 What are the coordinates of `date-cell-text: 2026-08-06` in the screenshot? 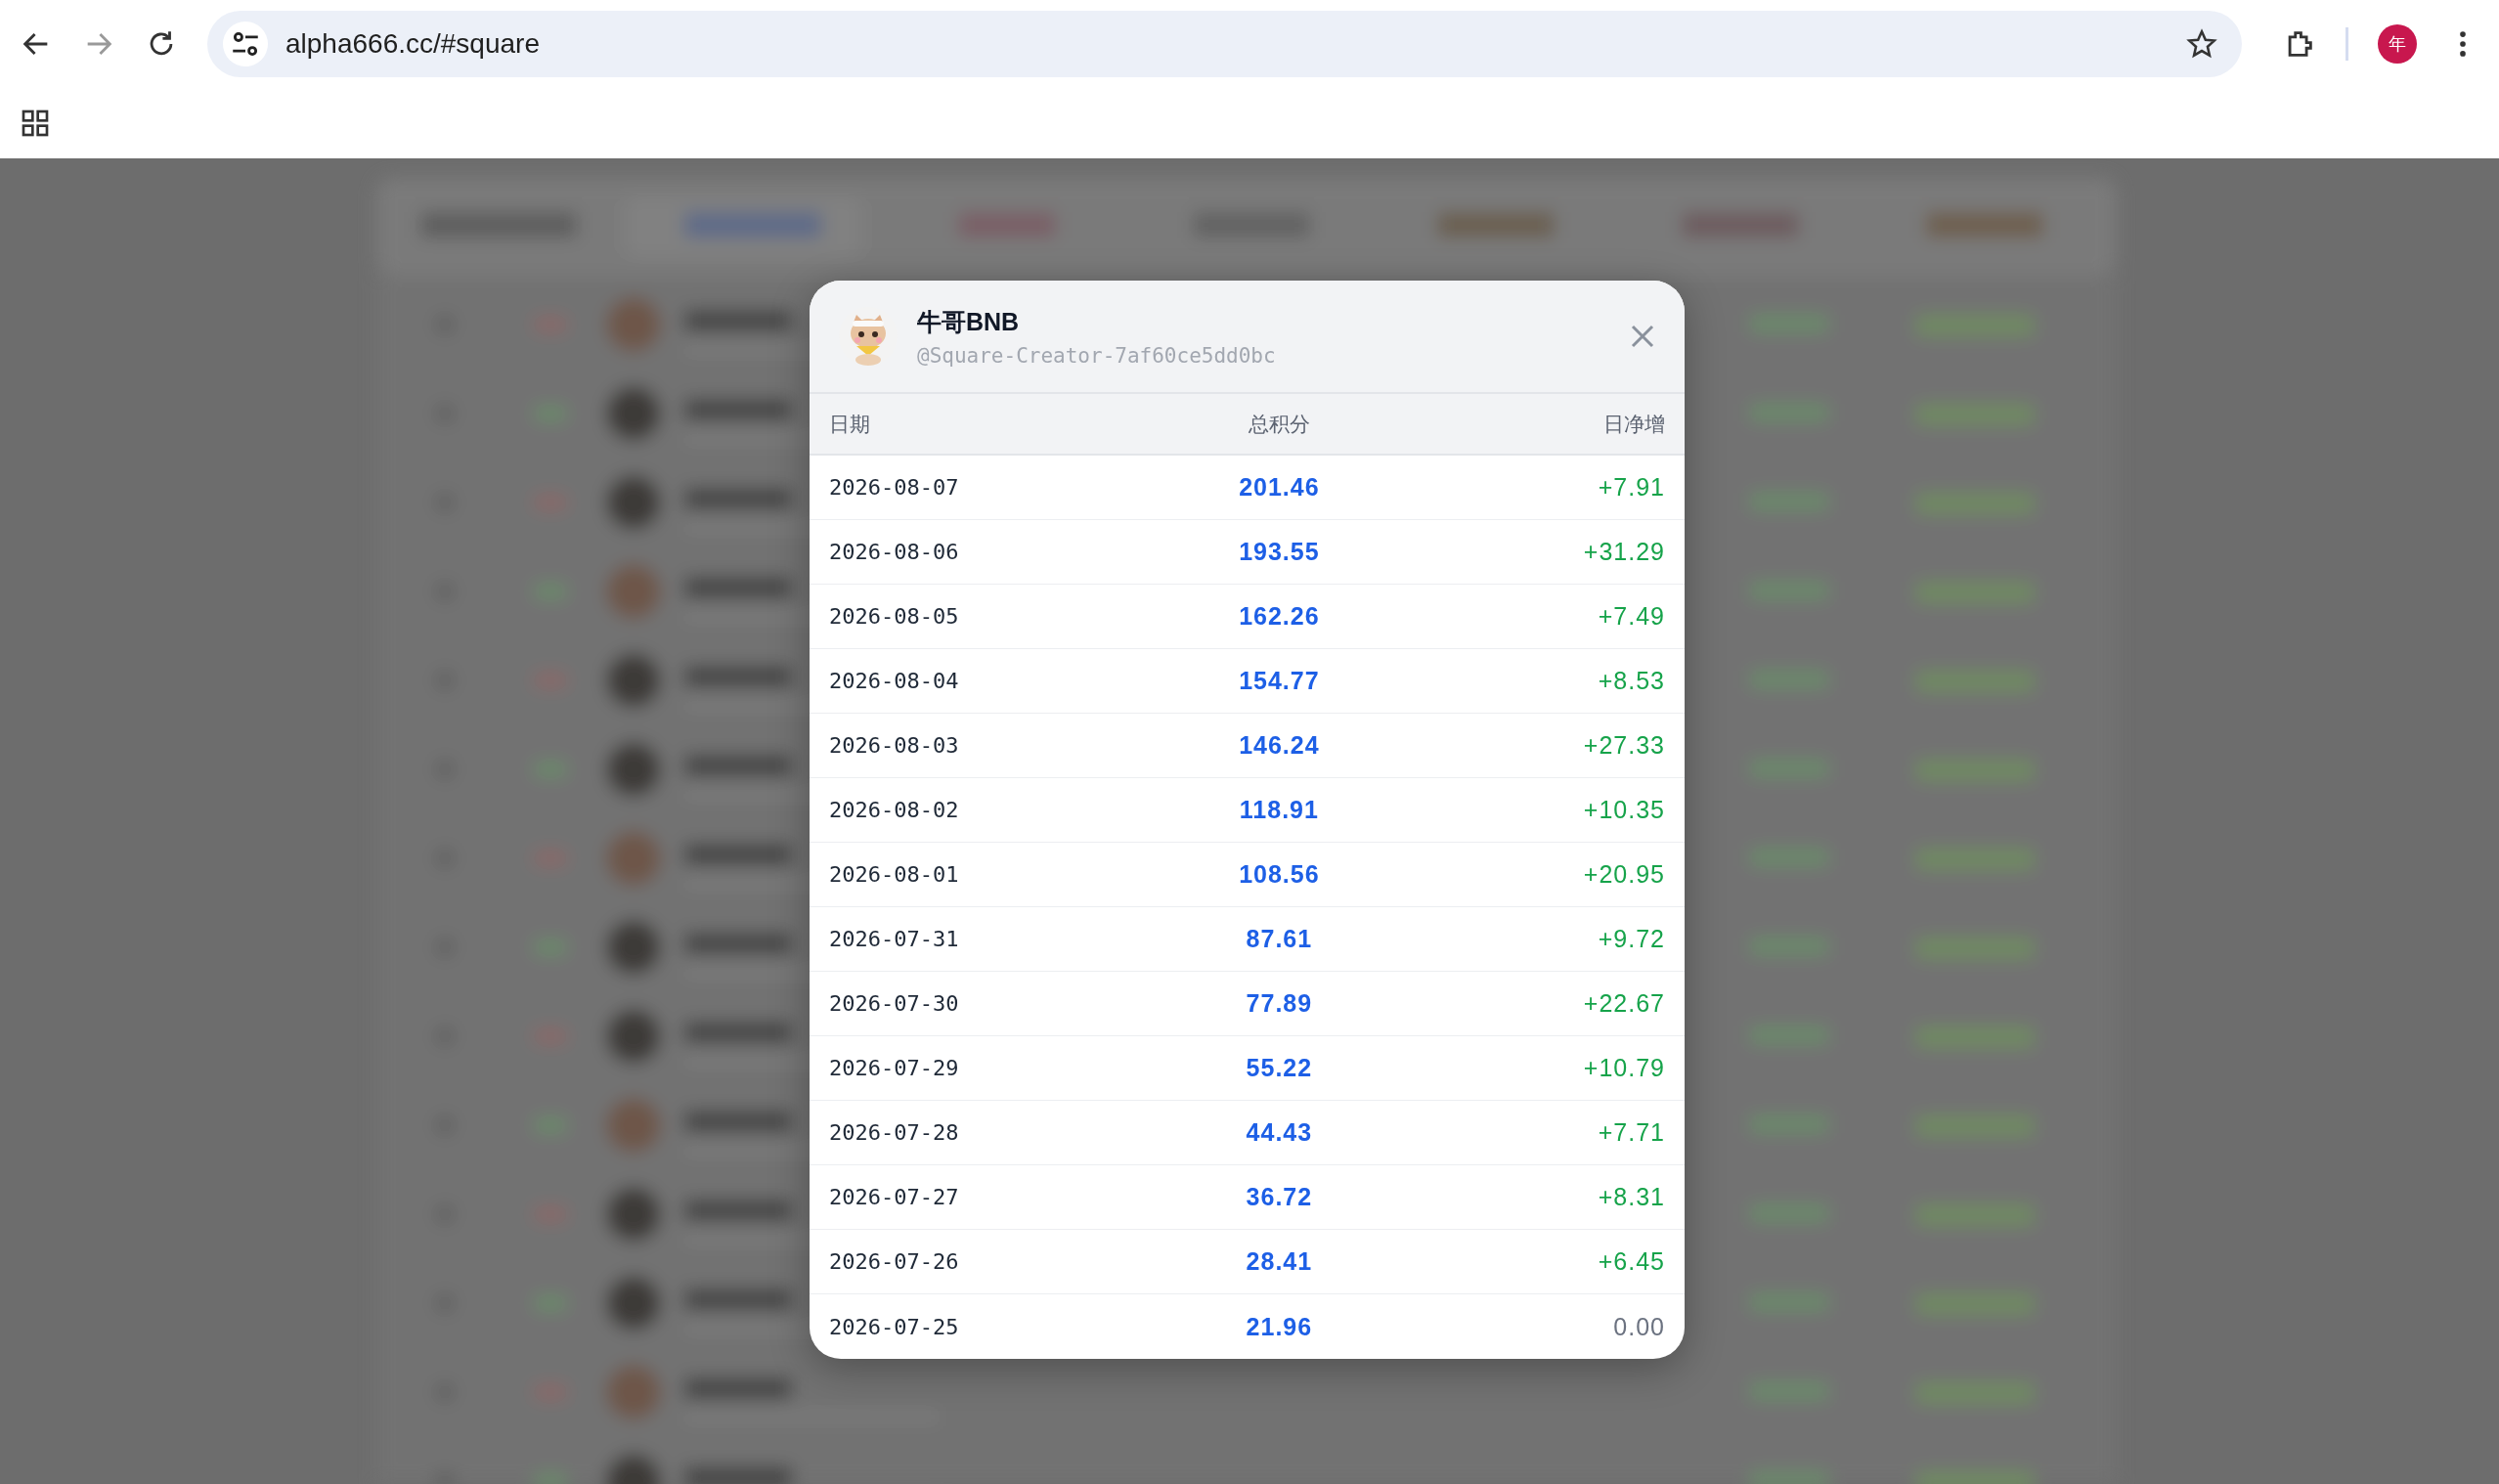 It's located at (895, 552).